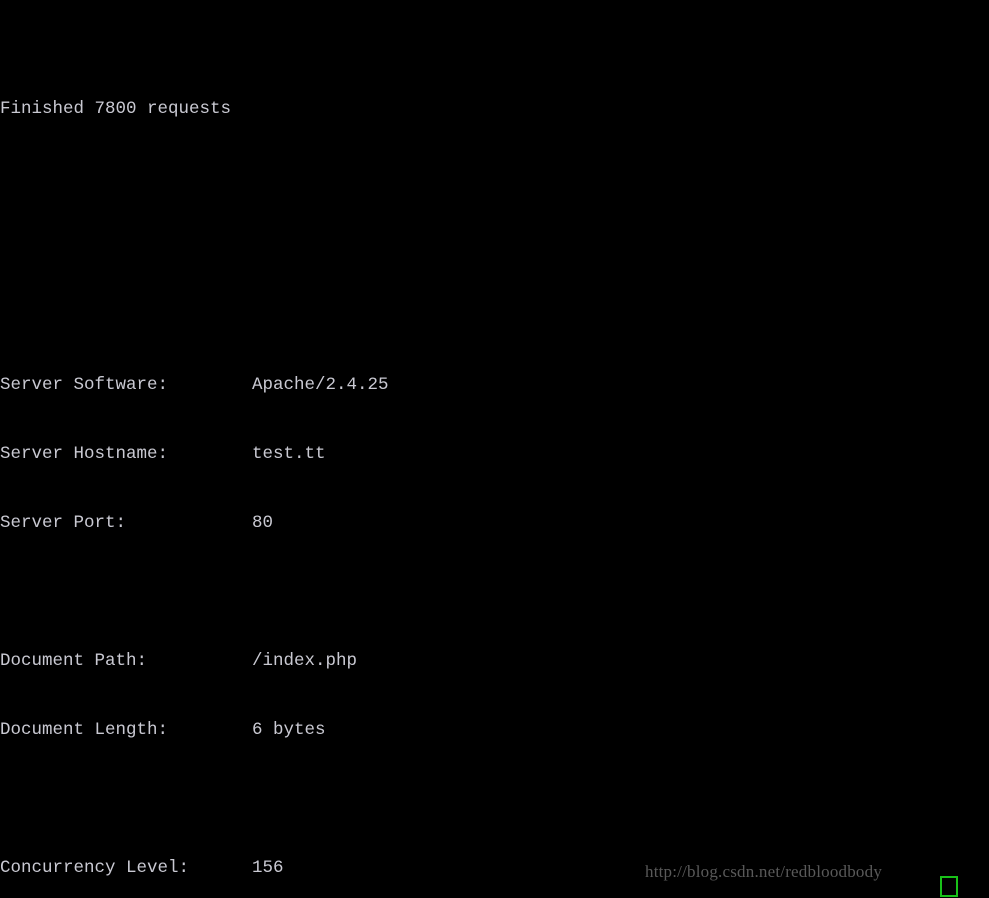 This screenshot has height=898, width=989. Describe the element at coordinates (137, 523) in the screenshot. I see `output-line-server-port: Server Port: 80` at that location.